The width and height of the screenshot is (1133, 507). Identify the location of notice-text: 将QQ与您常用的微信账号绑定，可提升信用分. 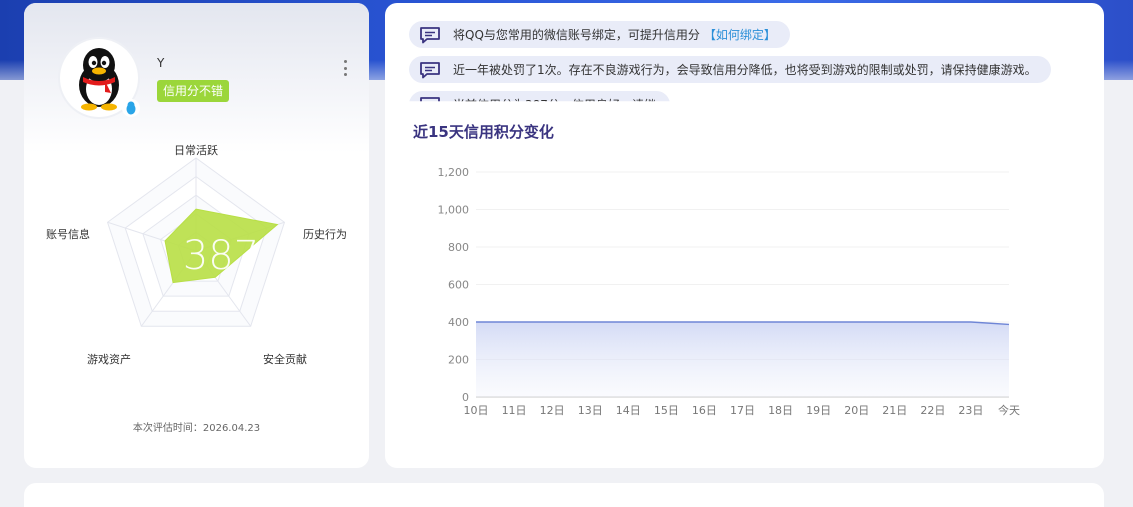
(576, 35).